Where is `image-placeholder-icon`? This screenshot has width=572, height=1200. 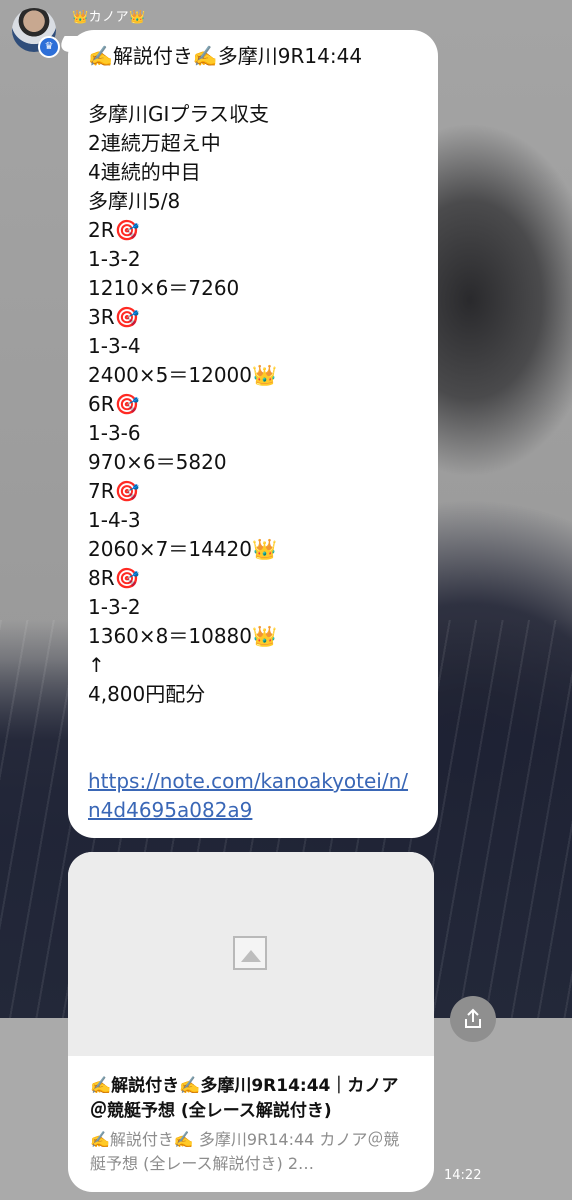 image-placeholder-icon is located at coordinates (250, 953).